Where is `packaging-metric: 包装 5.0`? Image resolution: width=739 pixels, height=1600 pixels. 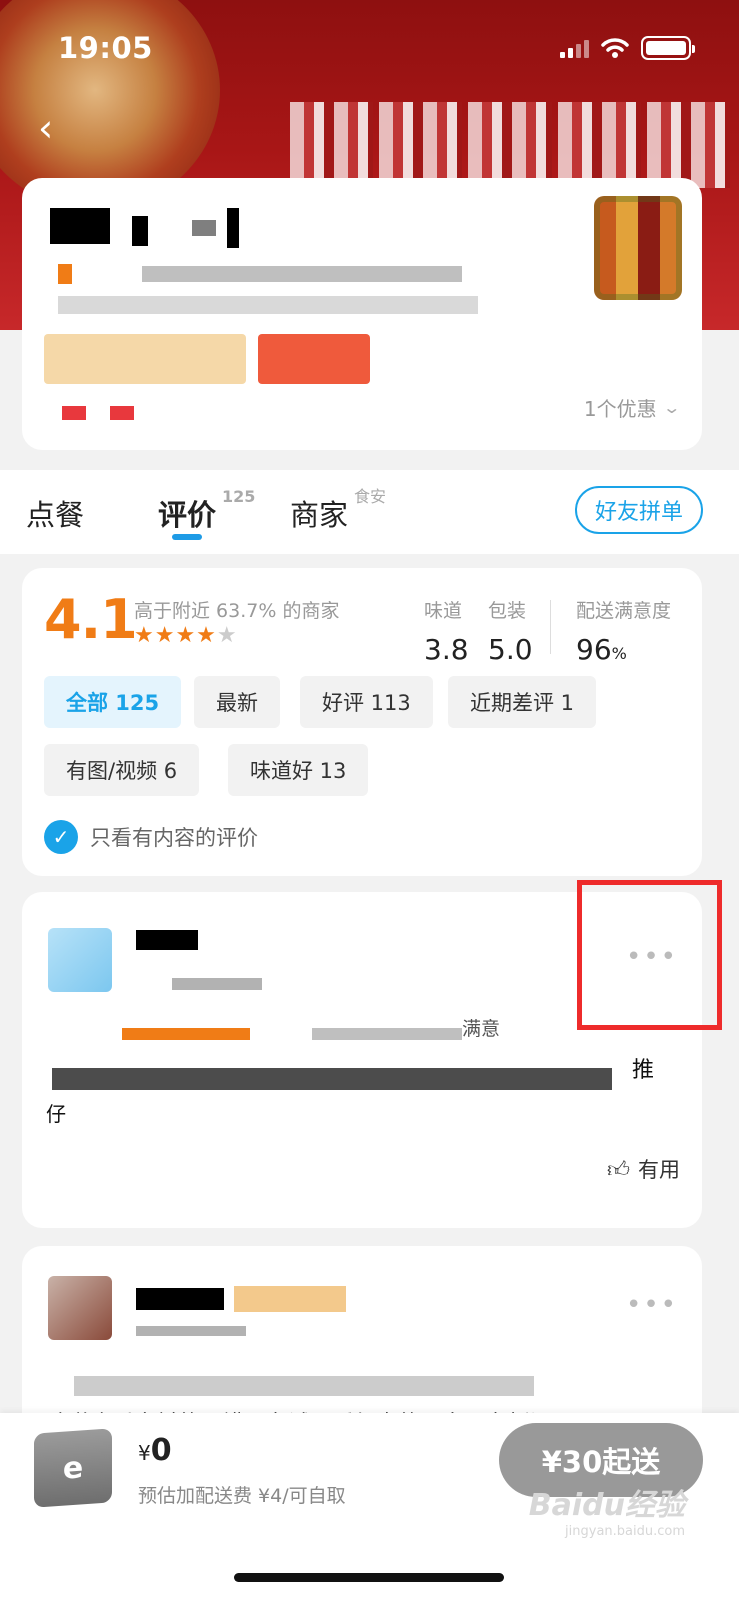 packaging-metric: 包装 5.0 is located at coordinates (510, 633).